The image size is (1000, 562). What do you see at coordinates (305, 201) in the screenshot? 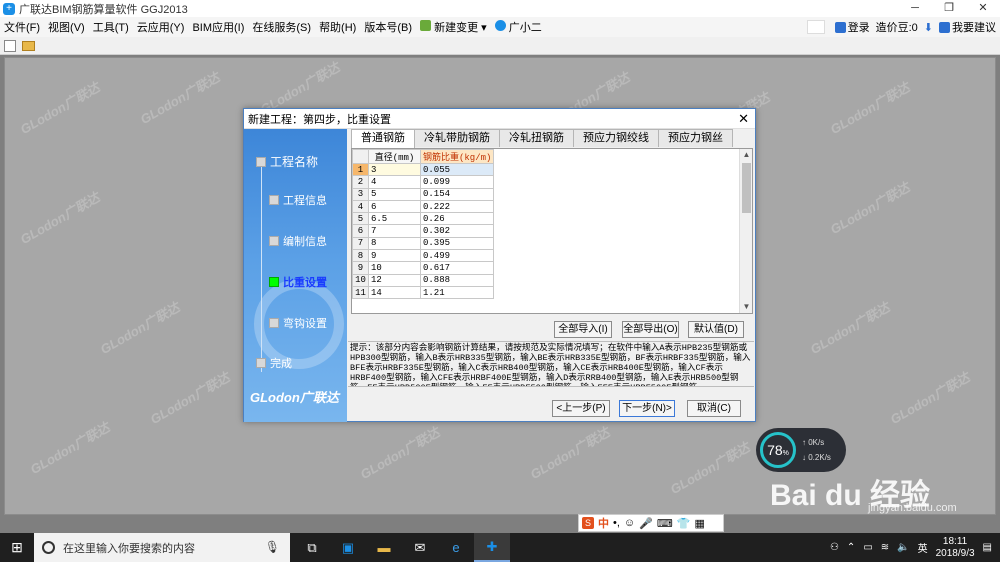
I see `step-label: 工程信息` at bounding box center [305, 201].